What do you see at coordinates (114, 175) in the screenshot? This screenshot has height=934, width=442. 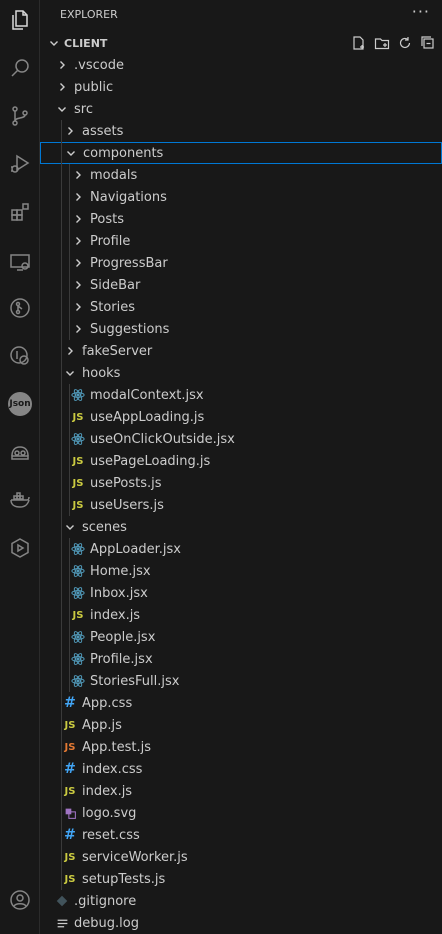 I see `tree-item-label: modals` at bounding box center [114, 175].